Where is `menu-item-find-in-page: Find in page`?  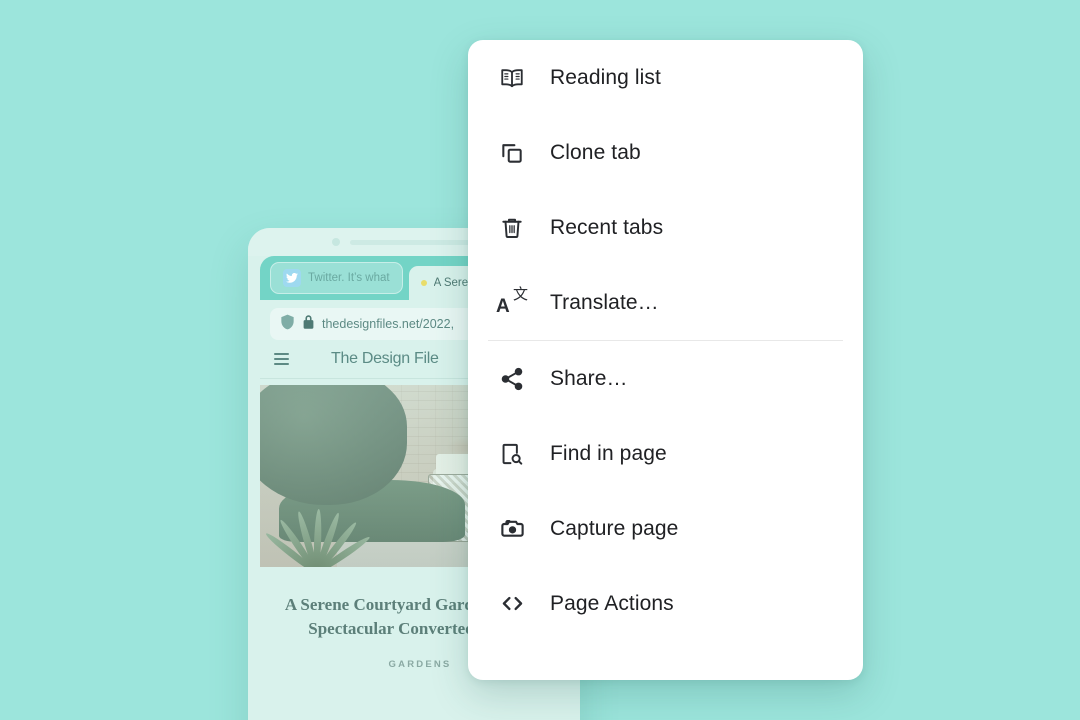
menu-item-find-in-page: Find in page is located at coordinates (665, 453).